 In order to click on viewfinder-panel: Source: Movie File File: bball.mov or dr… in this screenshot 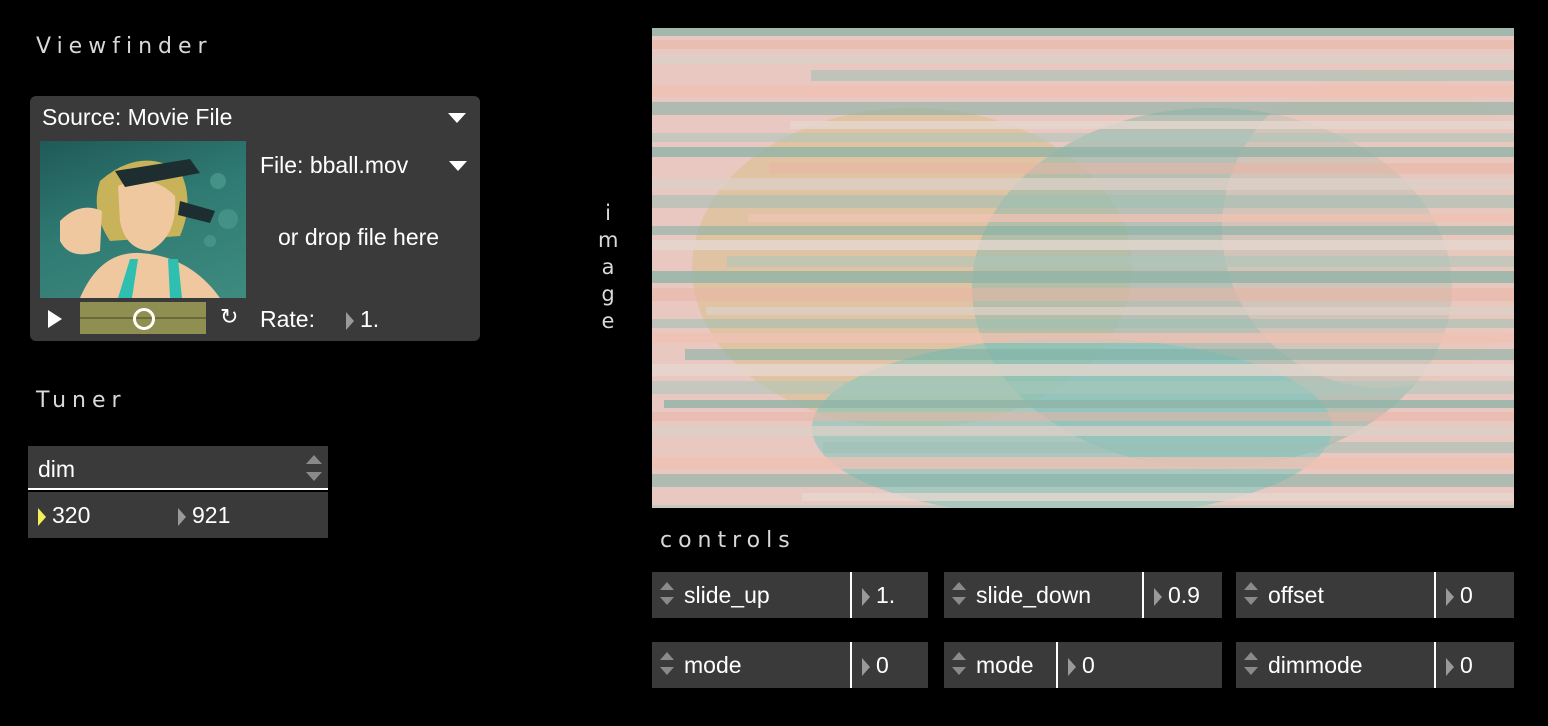, I will do `click(255, 218)`.